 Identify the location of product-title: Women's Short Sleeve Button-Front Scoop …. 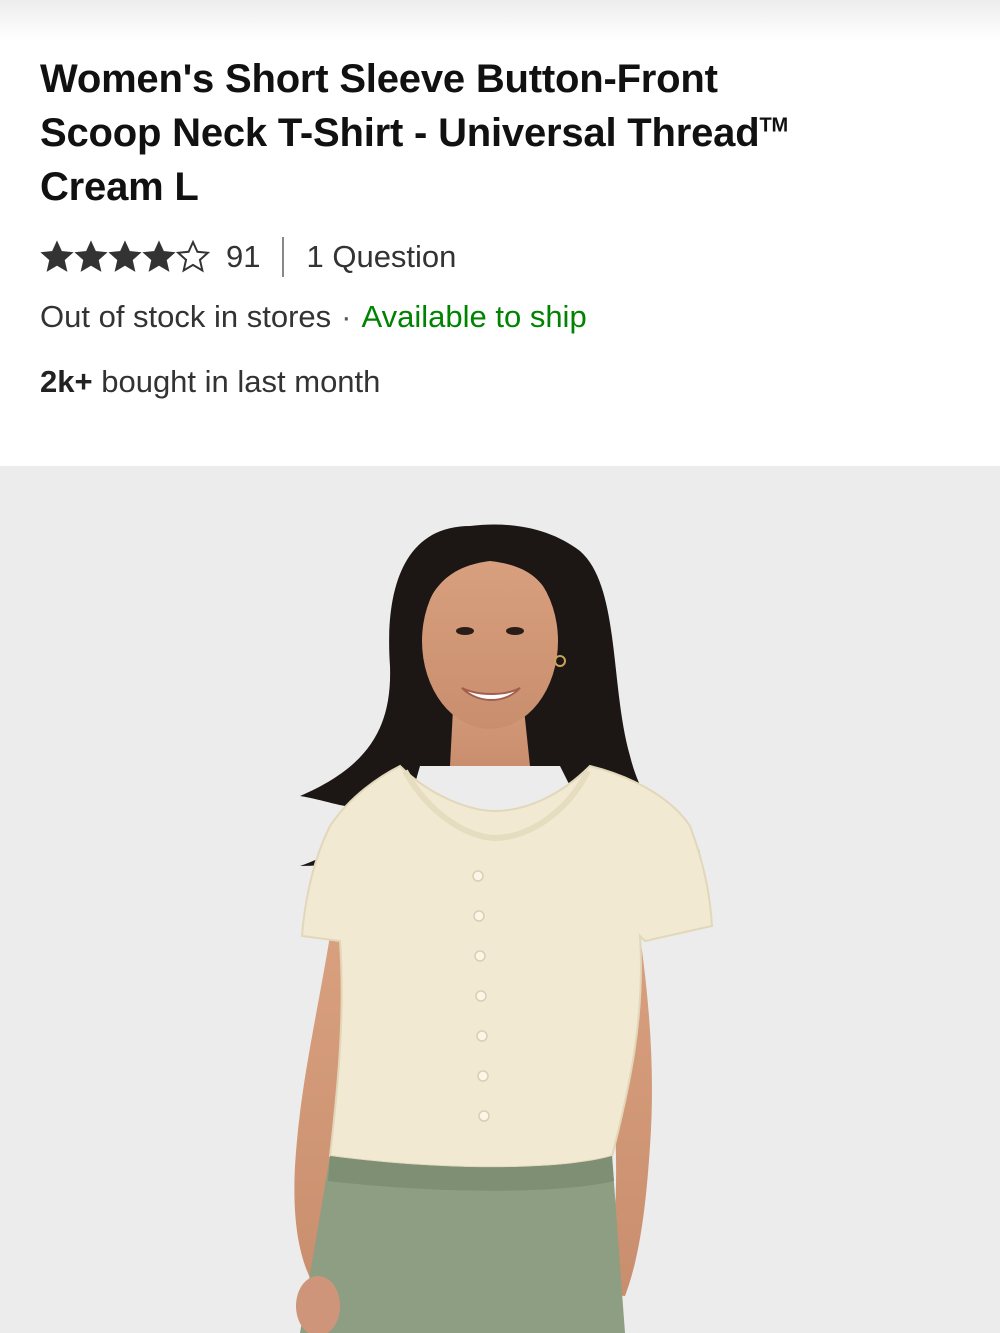
(490, 133).